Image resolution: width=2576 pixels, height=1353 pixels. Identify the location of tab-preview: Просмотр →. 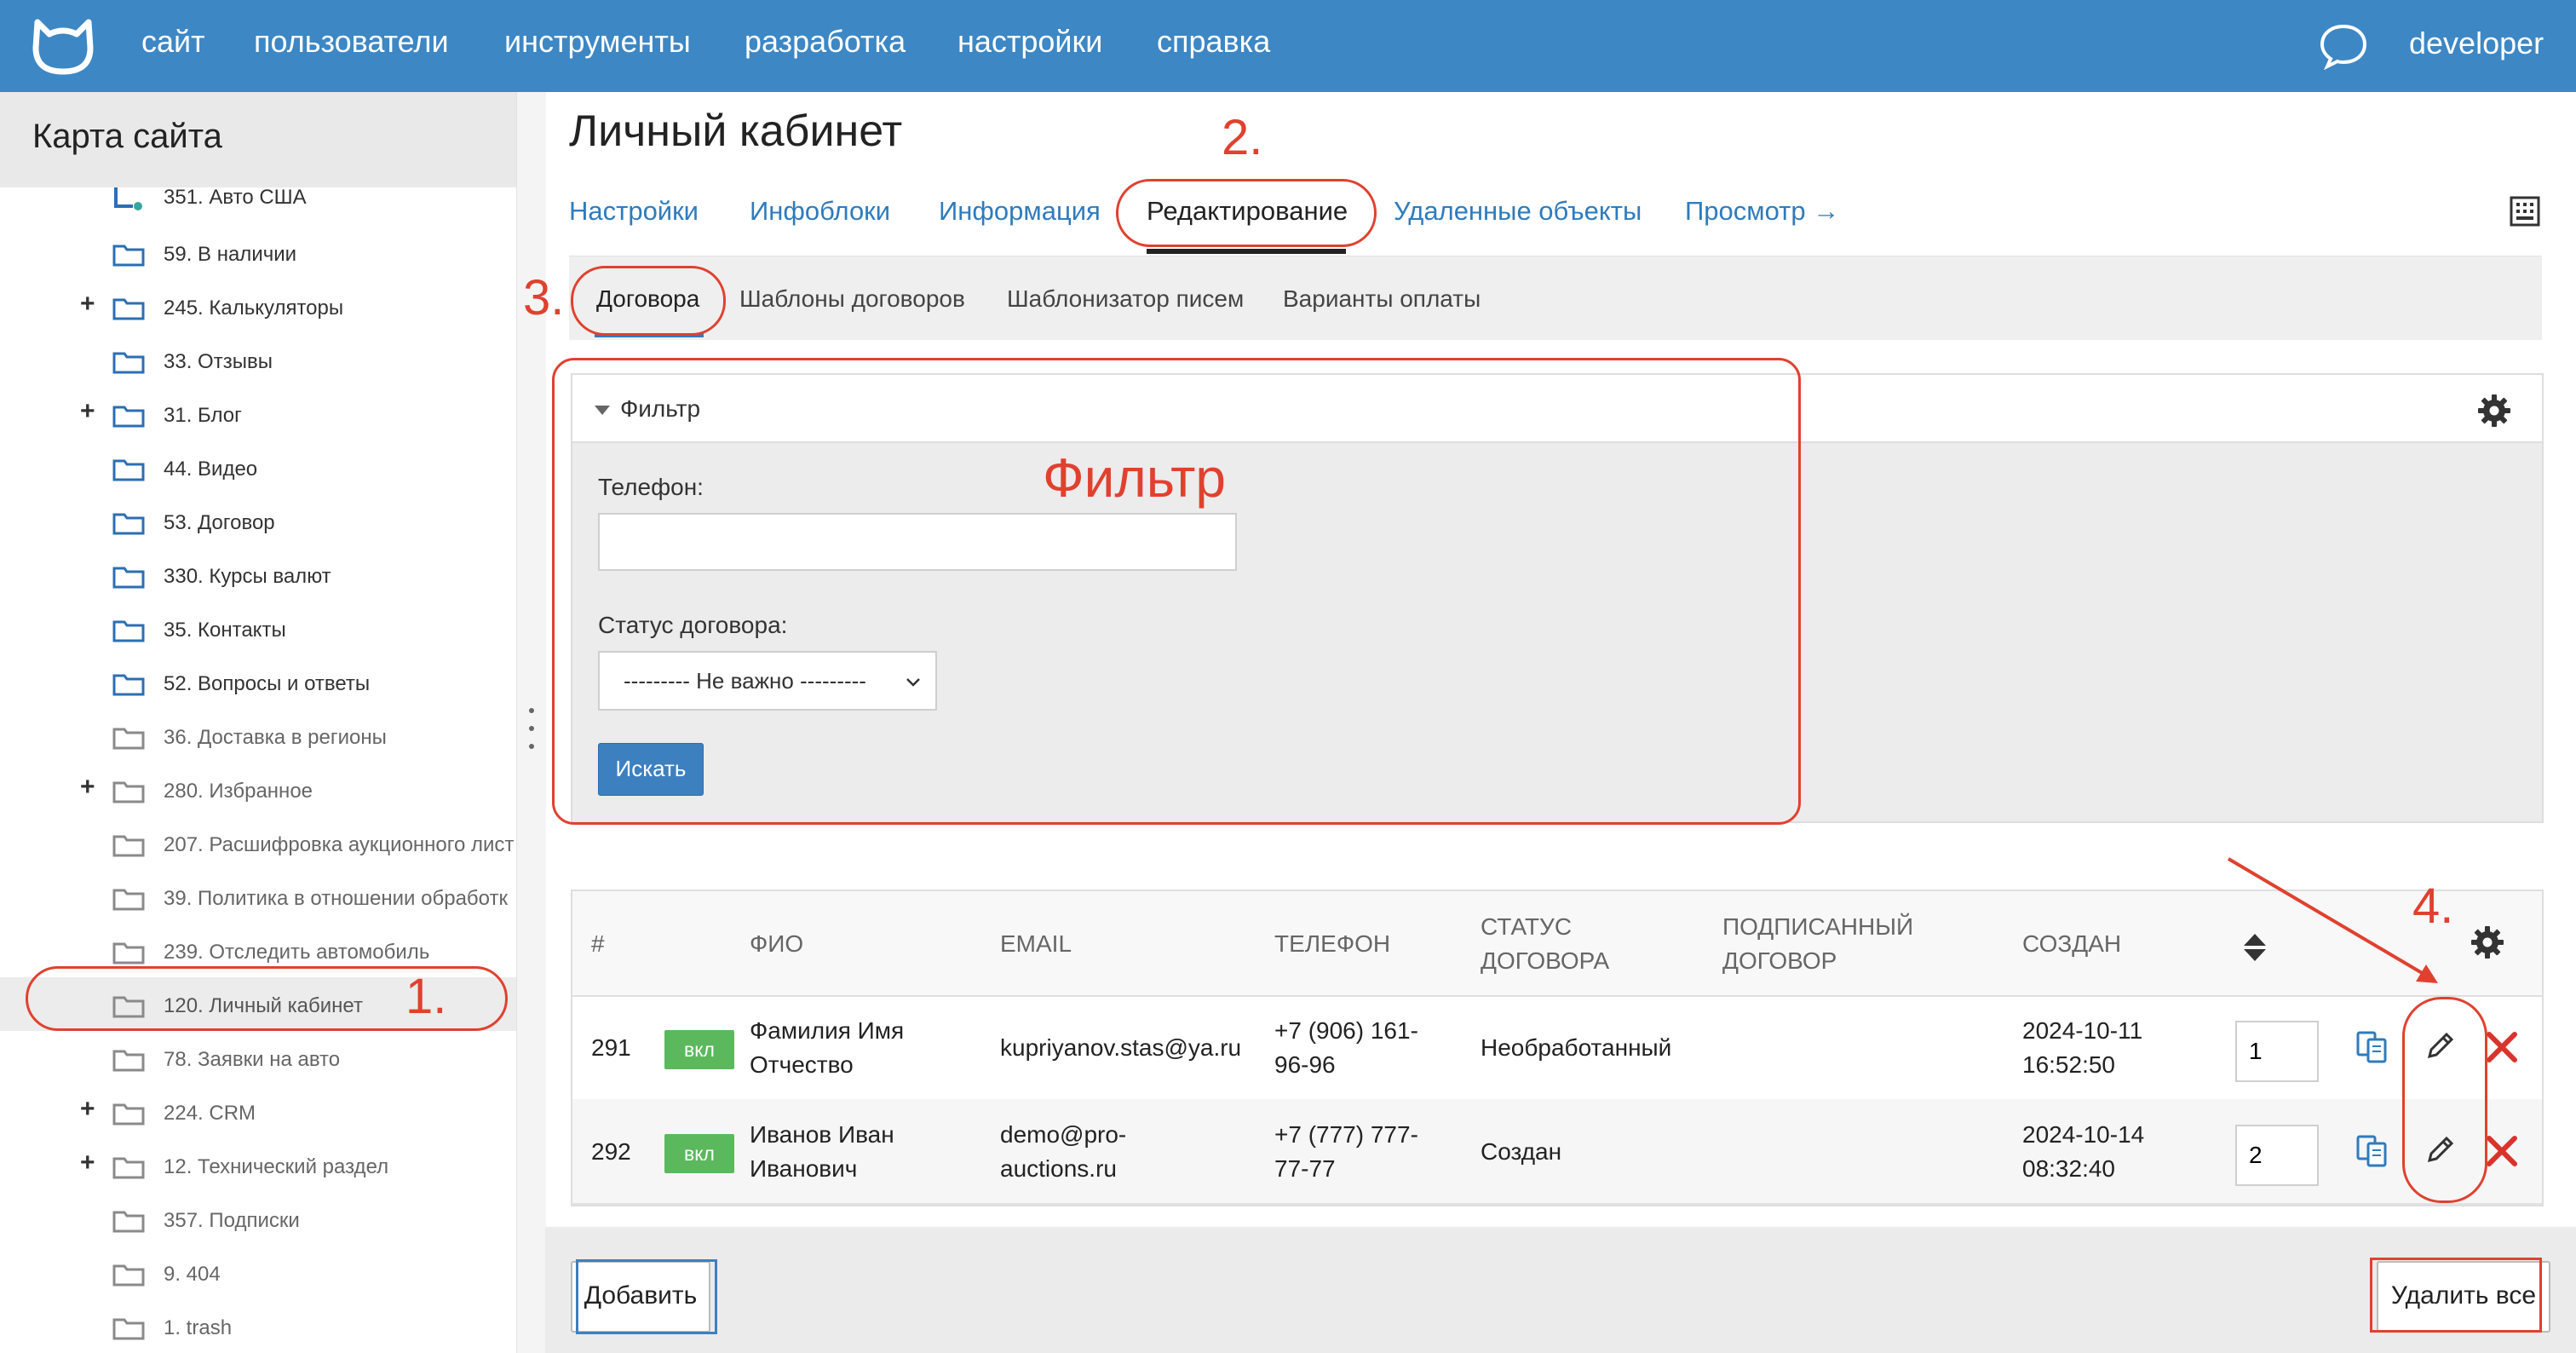
(1762, 211).